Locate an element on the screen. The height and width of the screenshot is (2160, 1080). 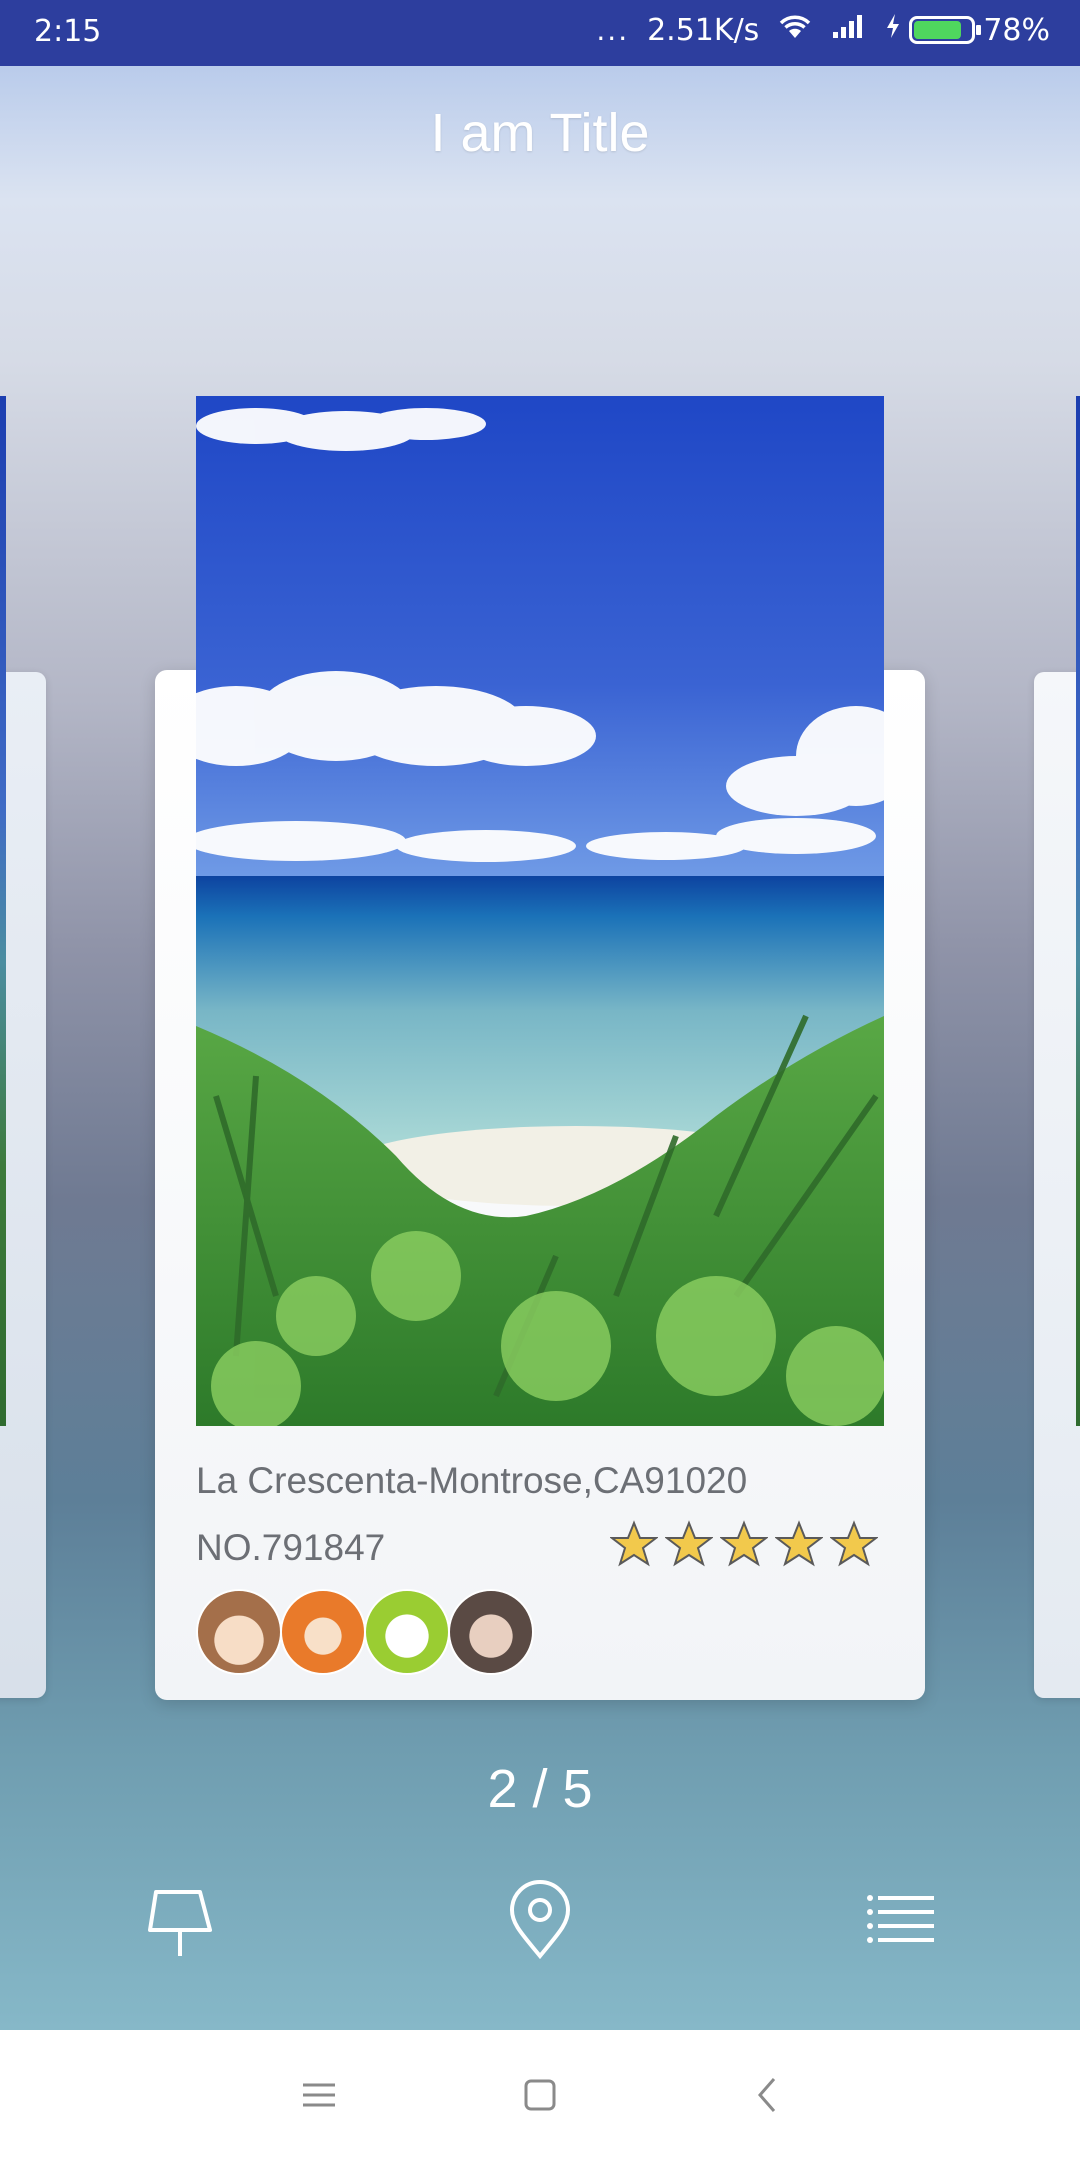
status-time: 2:15 is located at coordinates (68, 31).